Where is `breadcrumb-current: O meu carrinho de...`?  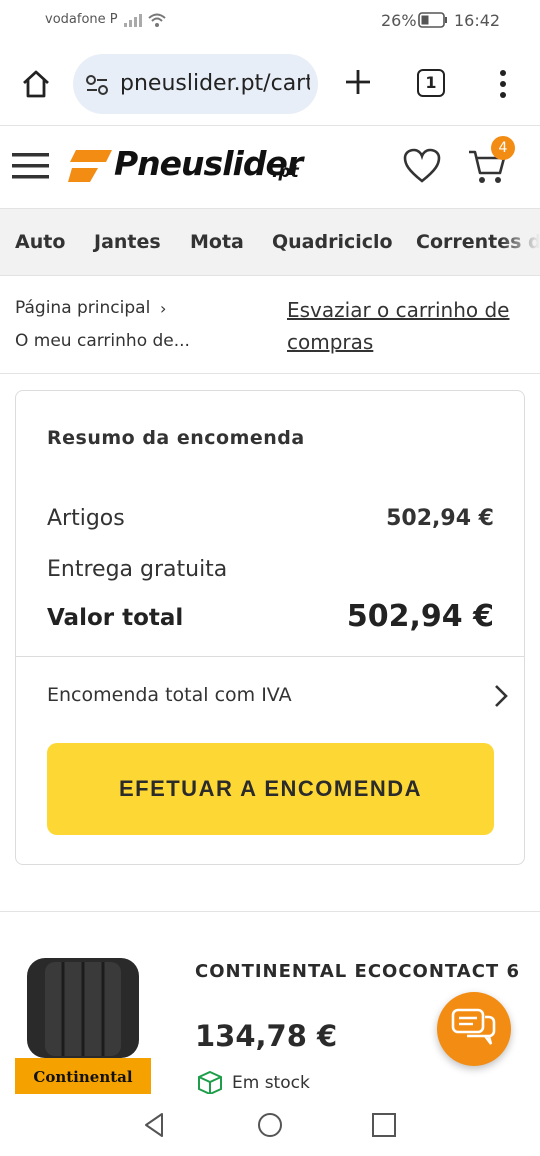
breadcrumb-current: O meu carrinho de... is located at coordinates (102, 341).